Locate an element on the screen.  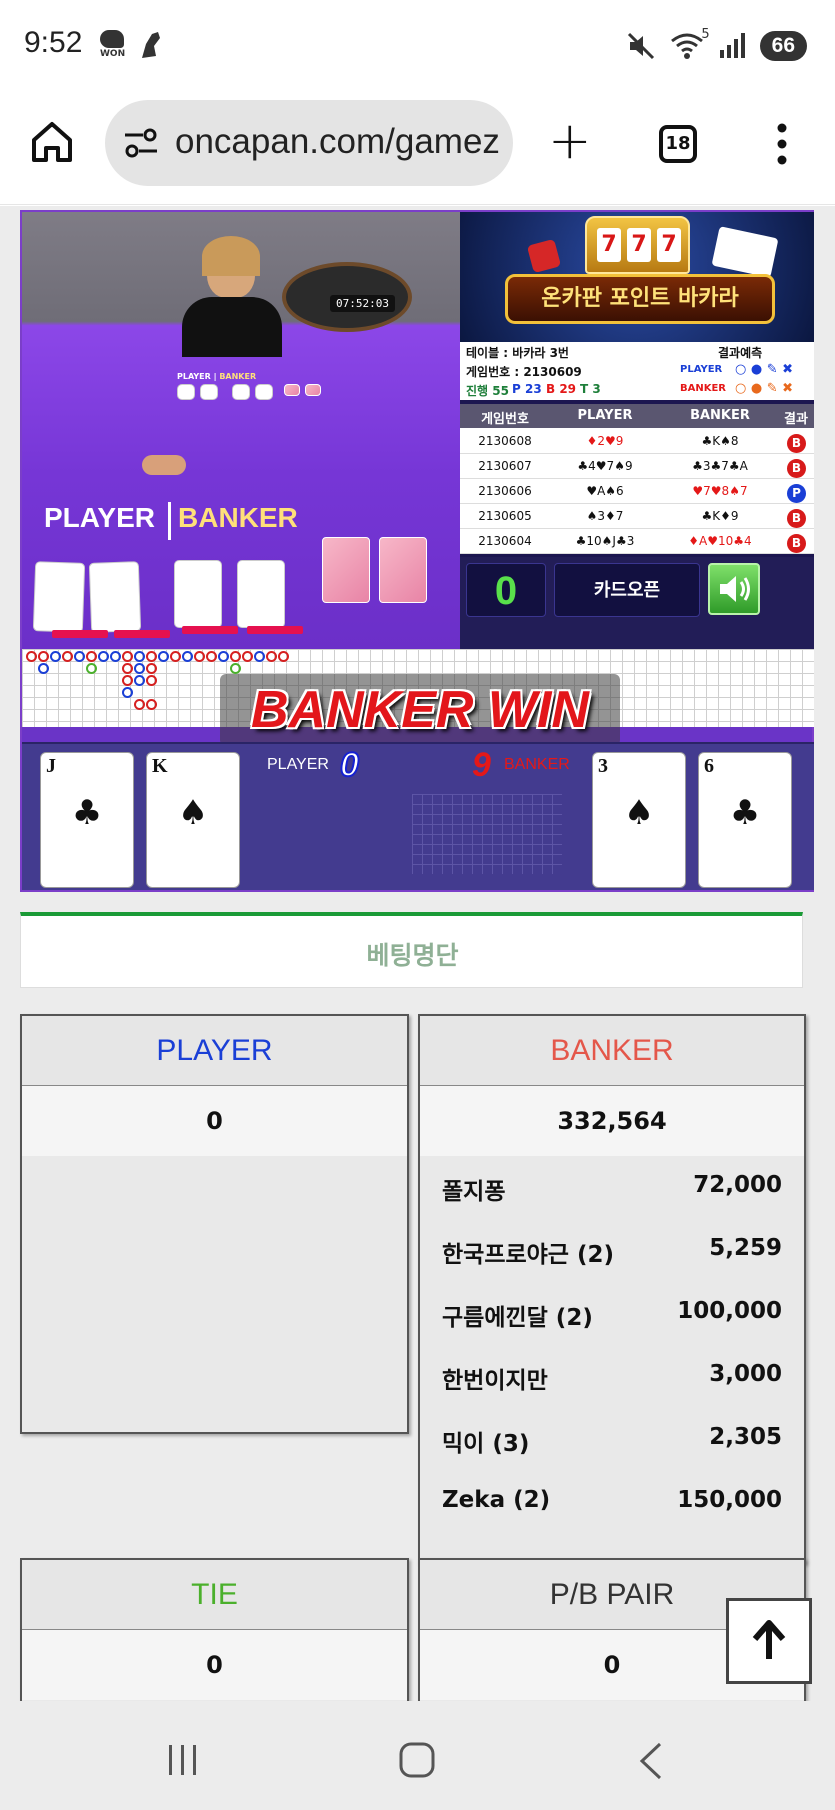
cards-area: J ♣ K ♠ PLAYER 0 9 BANKER 3 ♠ 6 ♣ is located at coordinates (418, 816).